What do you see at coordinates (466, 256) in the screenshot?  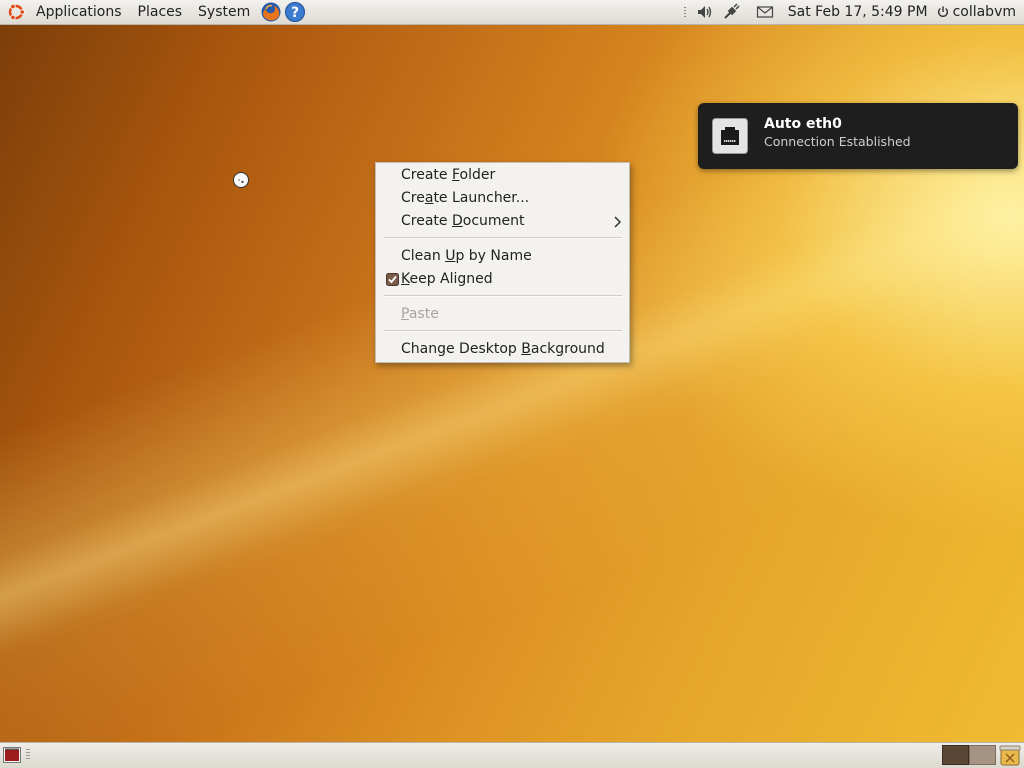 I see `menu-item-label: Clean Up by Name` at bounding box center [466, 256].